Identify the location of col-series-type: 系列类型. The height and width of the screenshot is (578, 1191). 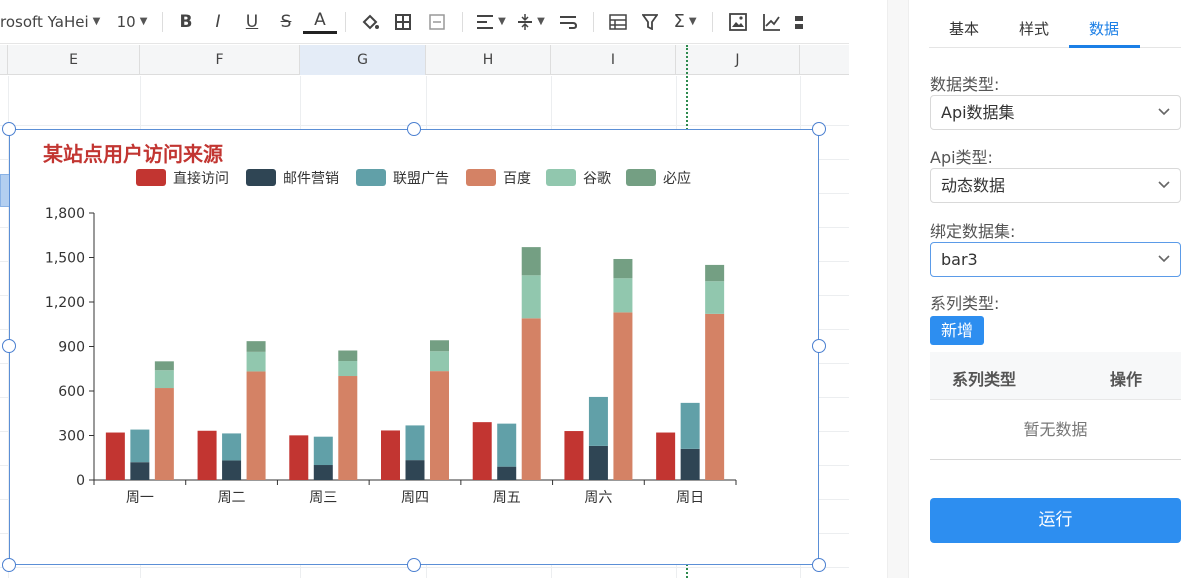
(984, 379).